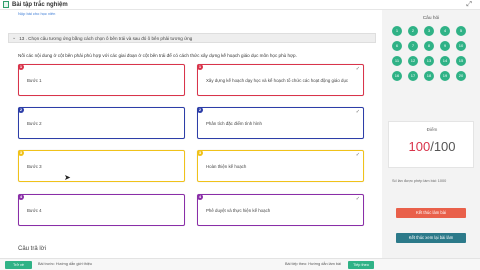 The width and height of the screenshot is (480, 270). What do you see at coordinates (445, 61) in the screenshot?
I see `question-nav-item: 14` at bounding box center [445, 61].